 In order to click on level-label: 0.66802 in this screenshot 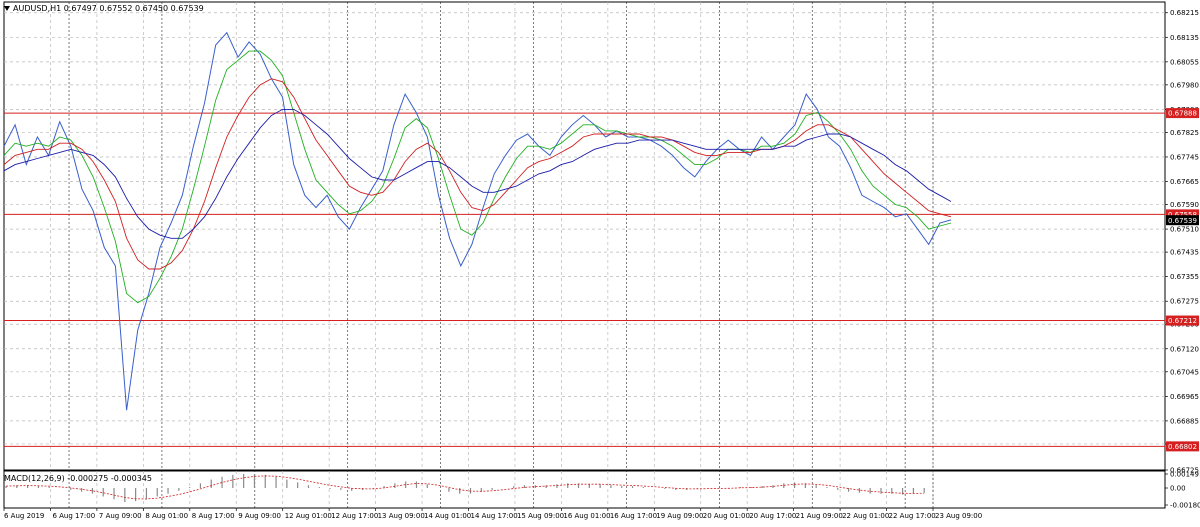, I will do `click(1182, 447)`.